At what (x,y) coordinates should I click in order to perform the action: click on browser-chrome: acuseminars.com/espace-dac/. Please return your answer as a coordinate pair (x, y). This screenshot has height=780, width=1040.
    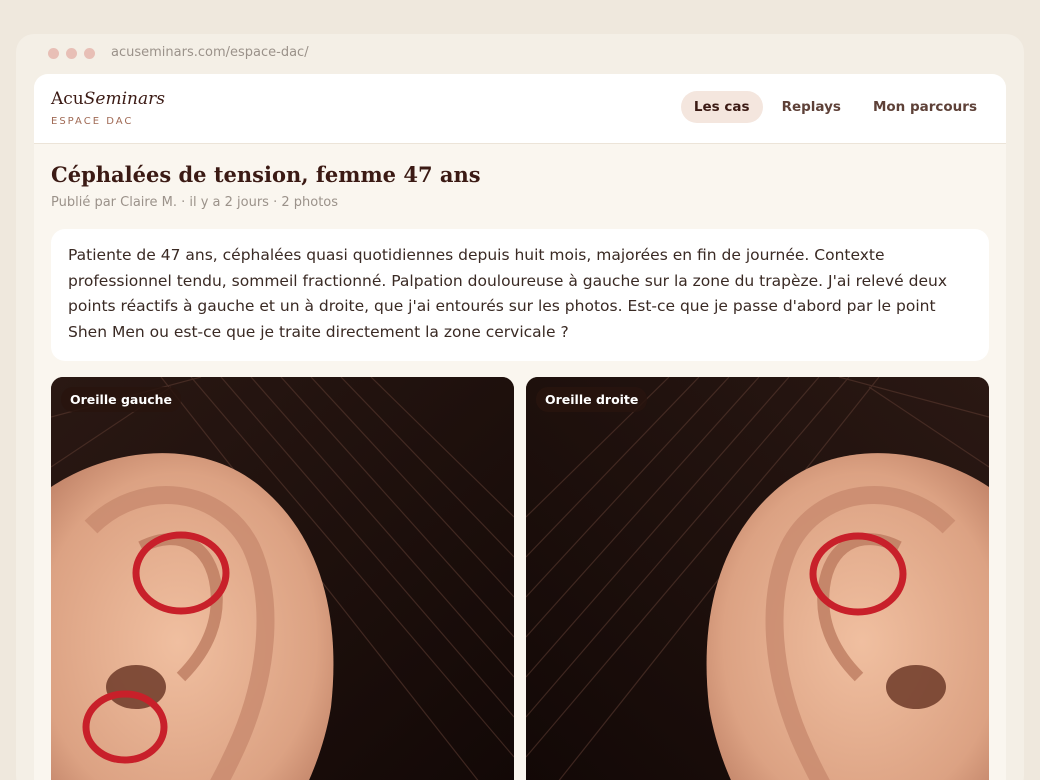
    Looking at the image, I should click on (520, 54).